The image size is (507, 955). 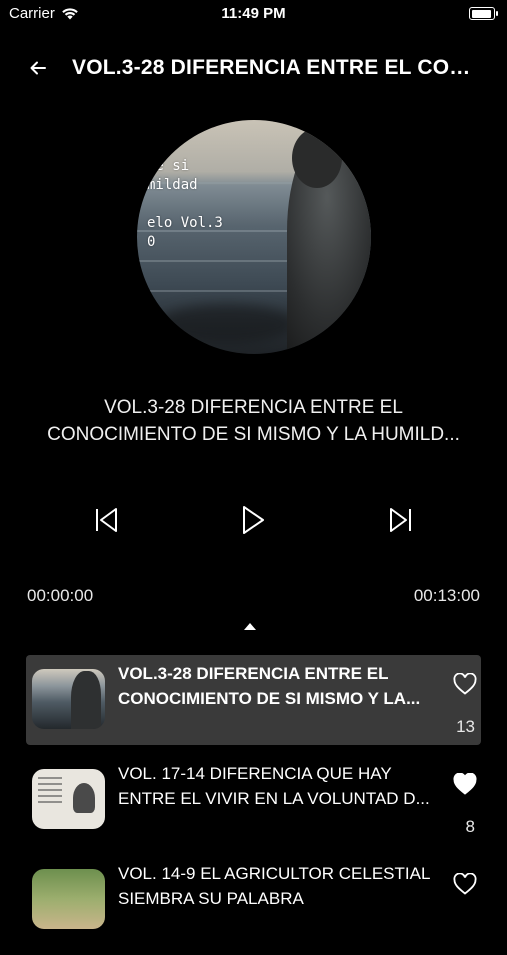 I want to click on battery-icon, so click(x=483, y=13).